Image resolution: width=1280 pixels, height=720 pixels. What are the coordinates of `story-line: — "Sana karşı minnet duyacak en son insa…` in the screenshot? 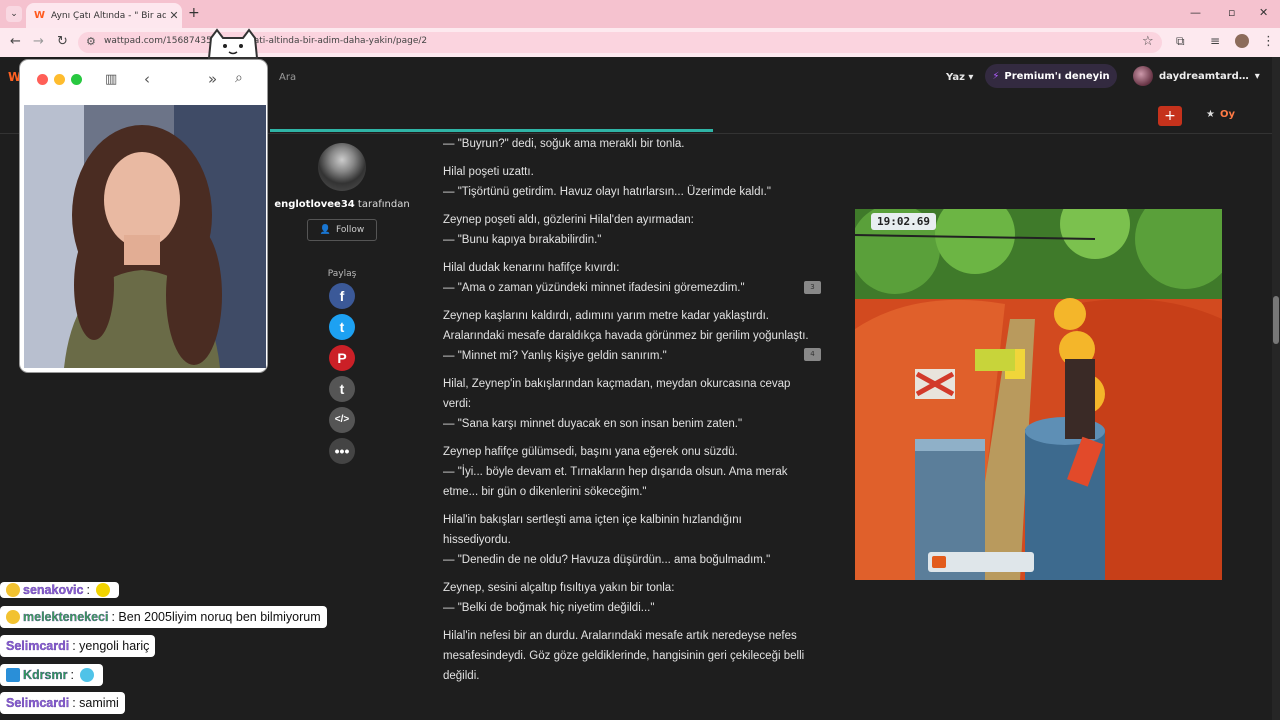 It's located at (593, 424).